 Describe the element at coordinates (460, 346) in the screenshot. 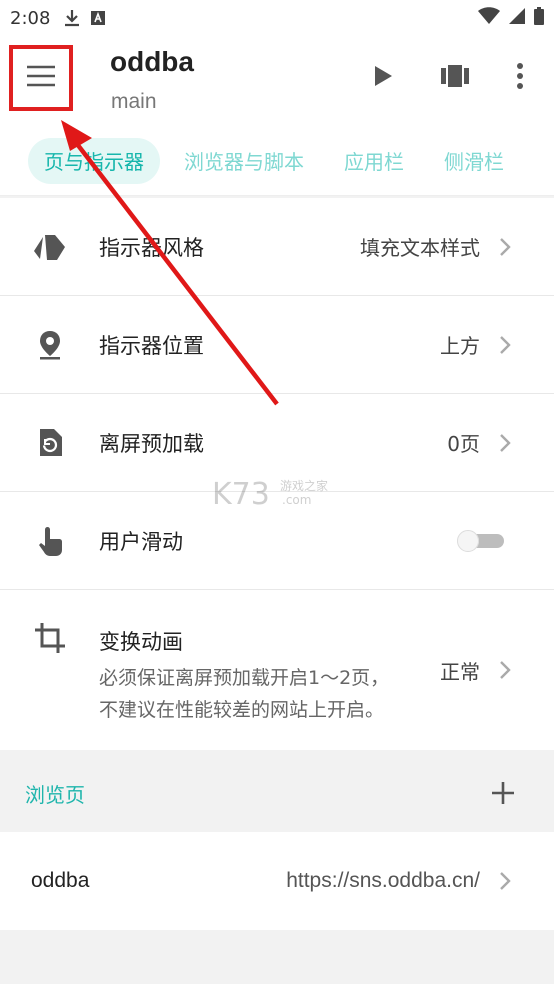

I see `setting-value: 上方` at that location.